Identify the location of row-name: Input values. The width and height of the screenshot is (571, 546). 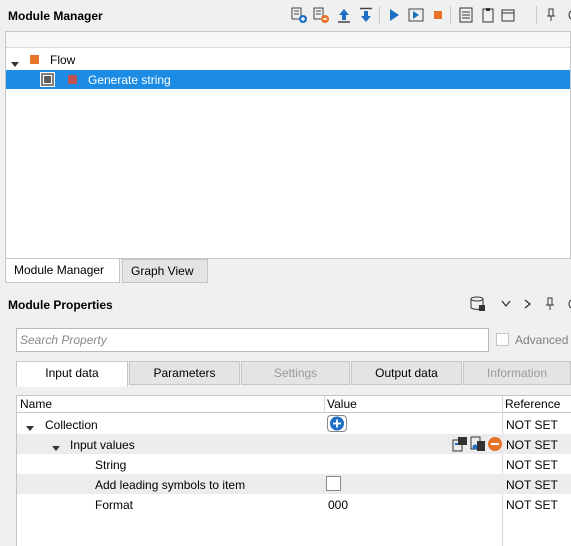
(102, 445).